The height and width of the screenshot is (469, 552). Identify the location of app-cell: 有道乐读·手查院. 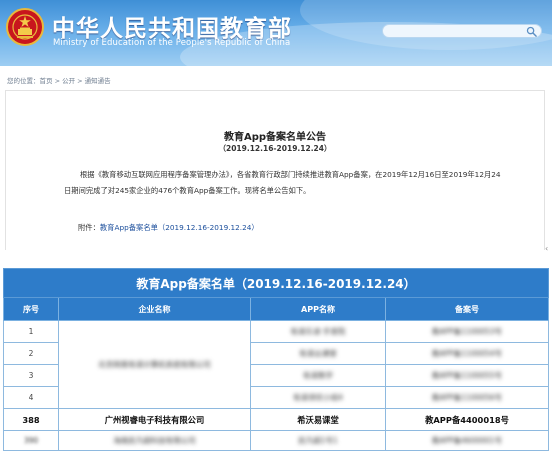
(318, 331).